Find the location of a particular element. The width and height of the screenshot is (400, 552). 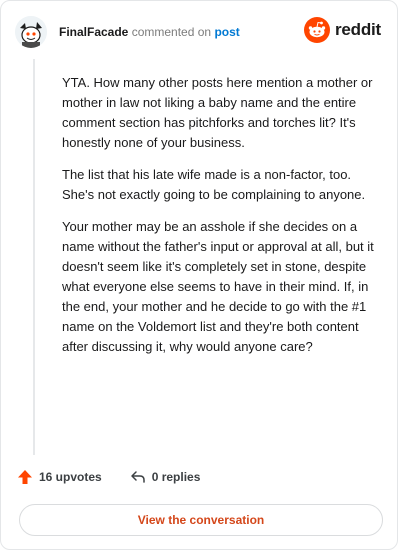

reddit-wordmark: reddit is located at coordinates (357, 29).